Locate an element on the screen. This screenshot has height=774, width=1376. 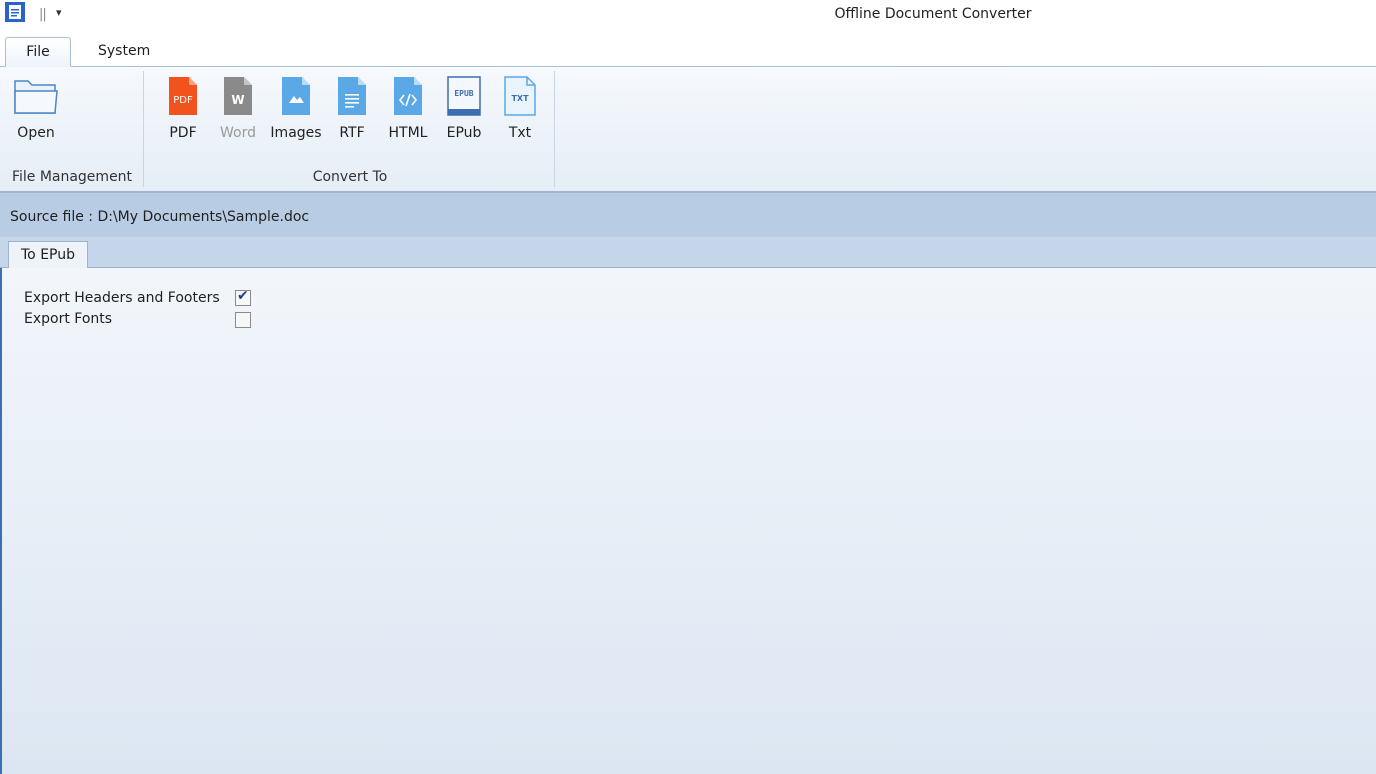
html-button: HTML is located at coordinates (408, 107).